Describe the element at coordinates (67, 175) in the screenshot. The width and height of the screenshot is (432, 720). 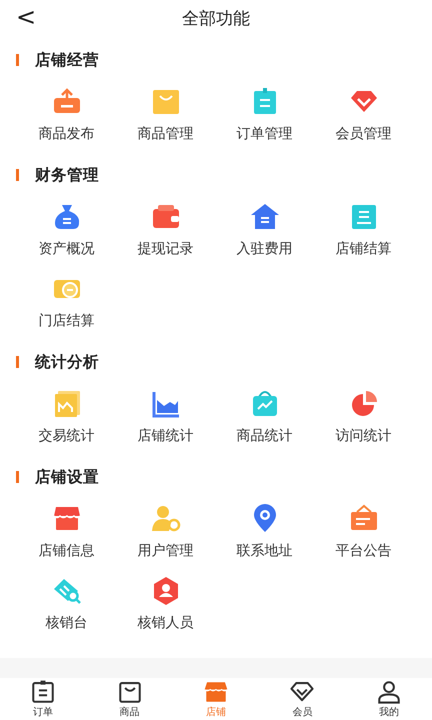
I see `section-title: 财务管理` at that location.